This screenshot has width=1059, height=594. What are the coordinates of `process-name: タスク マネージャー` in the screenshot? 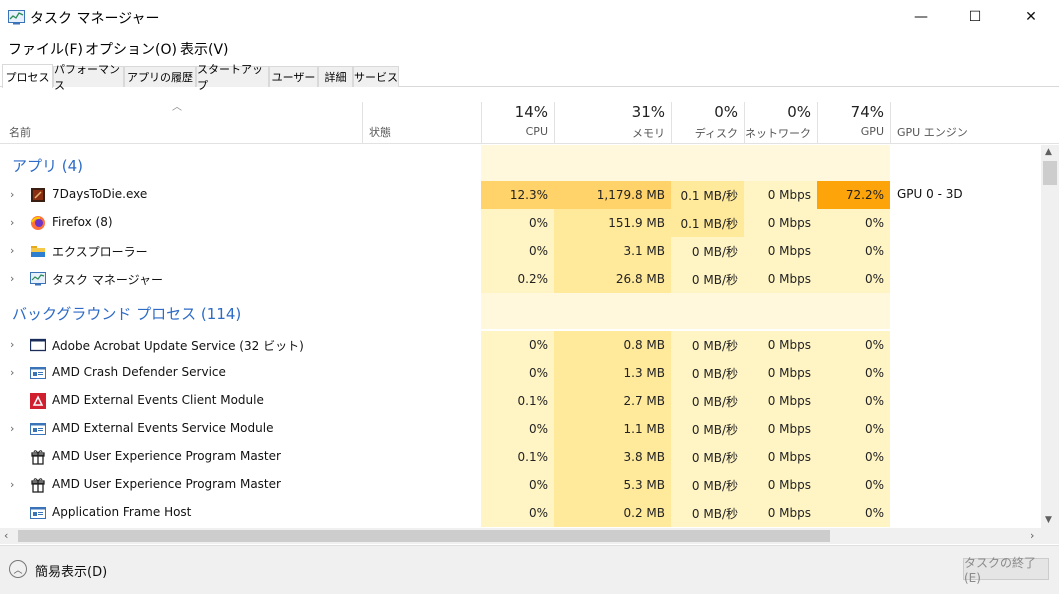 It's located at (107, 280).